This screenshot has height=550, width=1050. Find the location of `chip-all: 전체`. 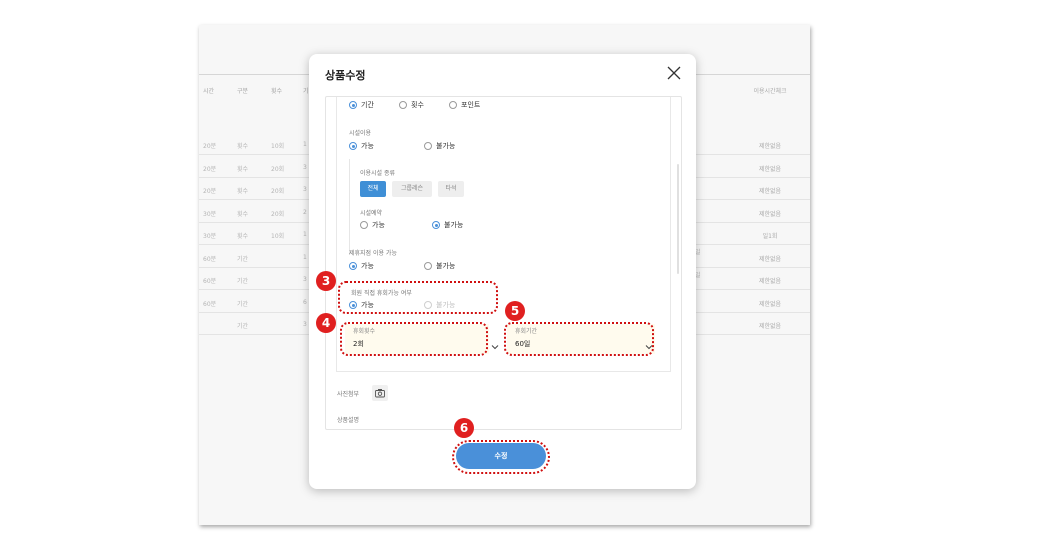

chip-all: 전체 is located at coordinates (373, 189).